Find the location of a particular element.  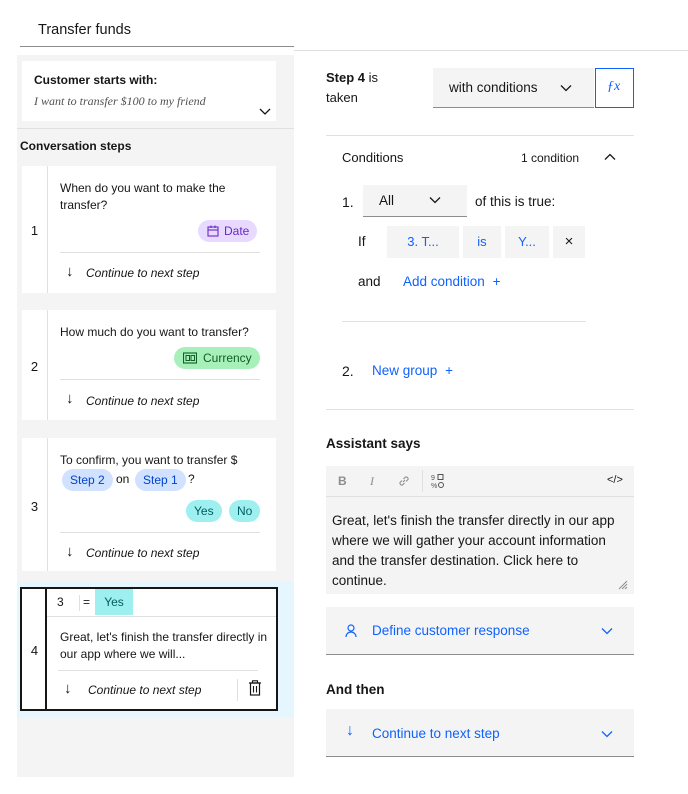

expression-button: ƒx is located at coordinates (614, 88).